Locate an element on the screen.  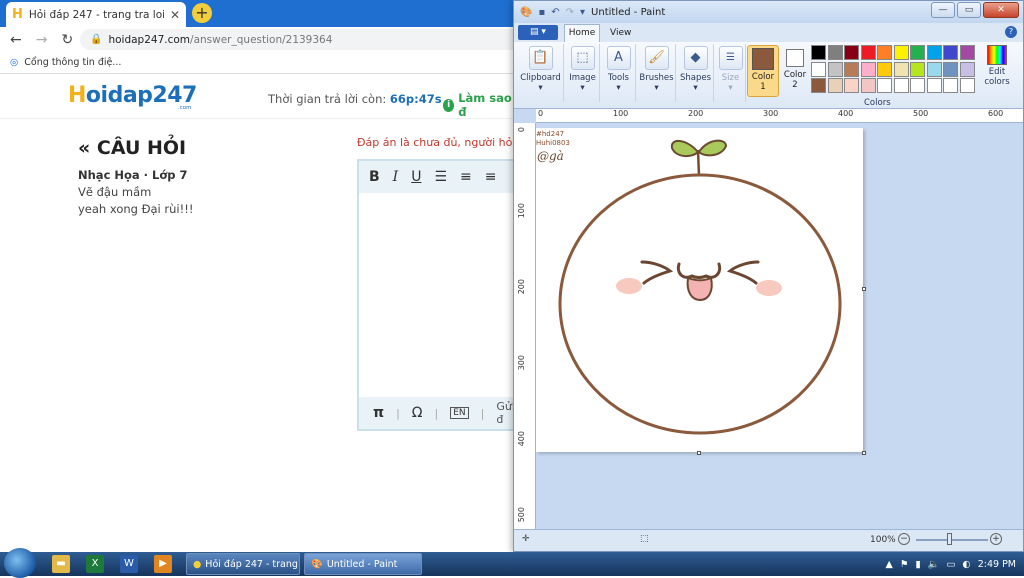
question-text-line1: Vẽ đậu mầm is located at coordinates (115, 192).